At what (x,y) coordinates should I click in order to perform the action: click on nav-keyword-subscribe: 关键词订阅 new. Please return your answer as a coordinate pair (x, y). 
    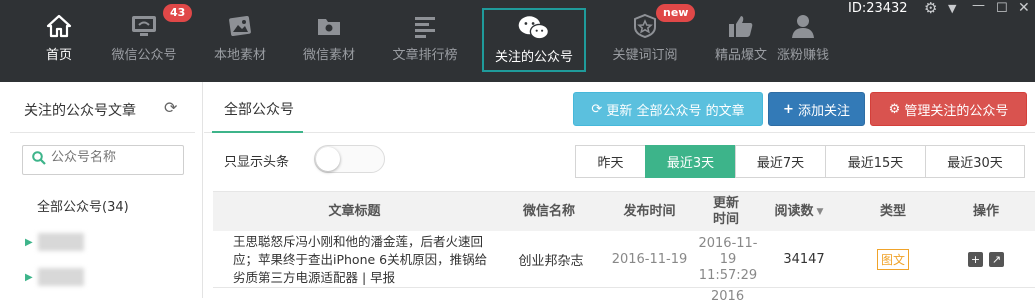
    Looking at the image, I should click on (651, 41).